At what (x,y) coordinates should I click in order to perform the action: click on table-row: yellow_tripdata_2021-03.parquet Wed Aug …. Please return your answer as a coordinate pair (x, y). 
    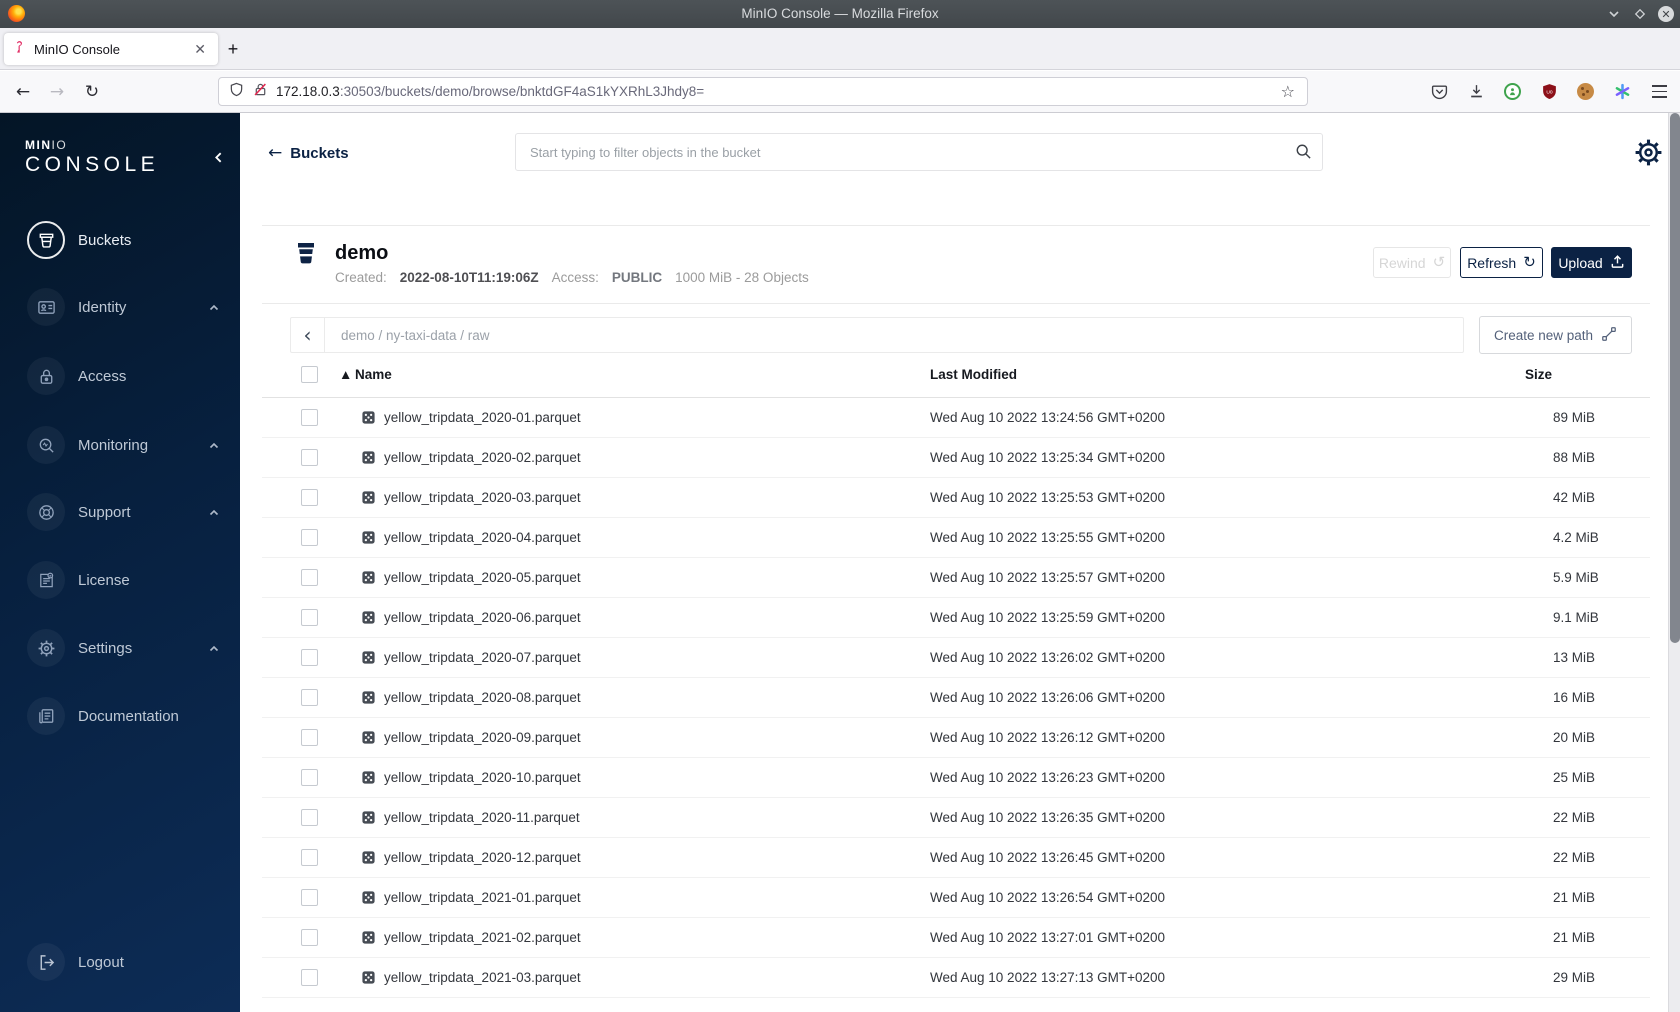
    Looking at the image, I should click on (956, 978).